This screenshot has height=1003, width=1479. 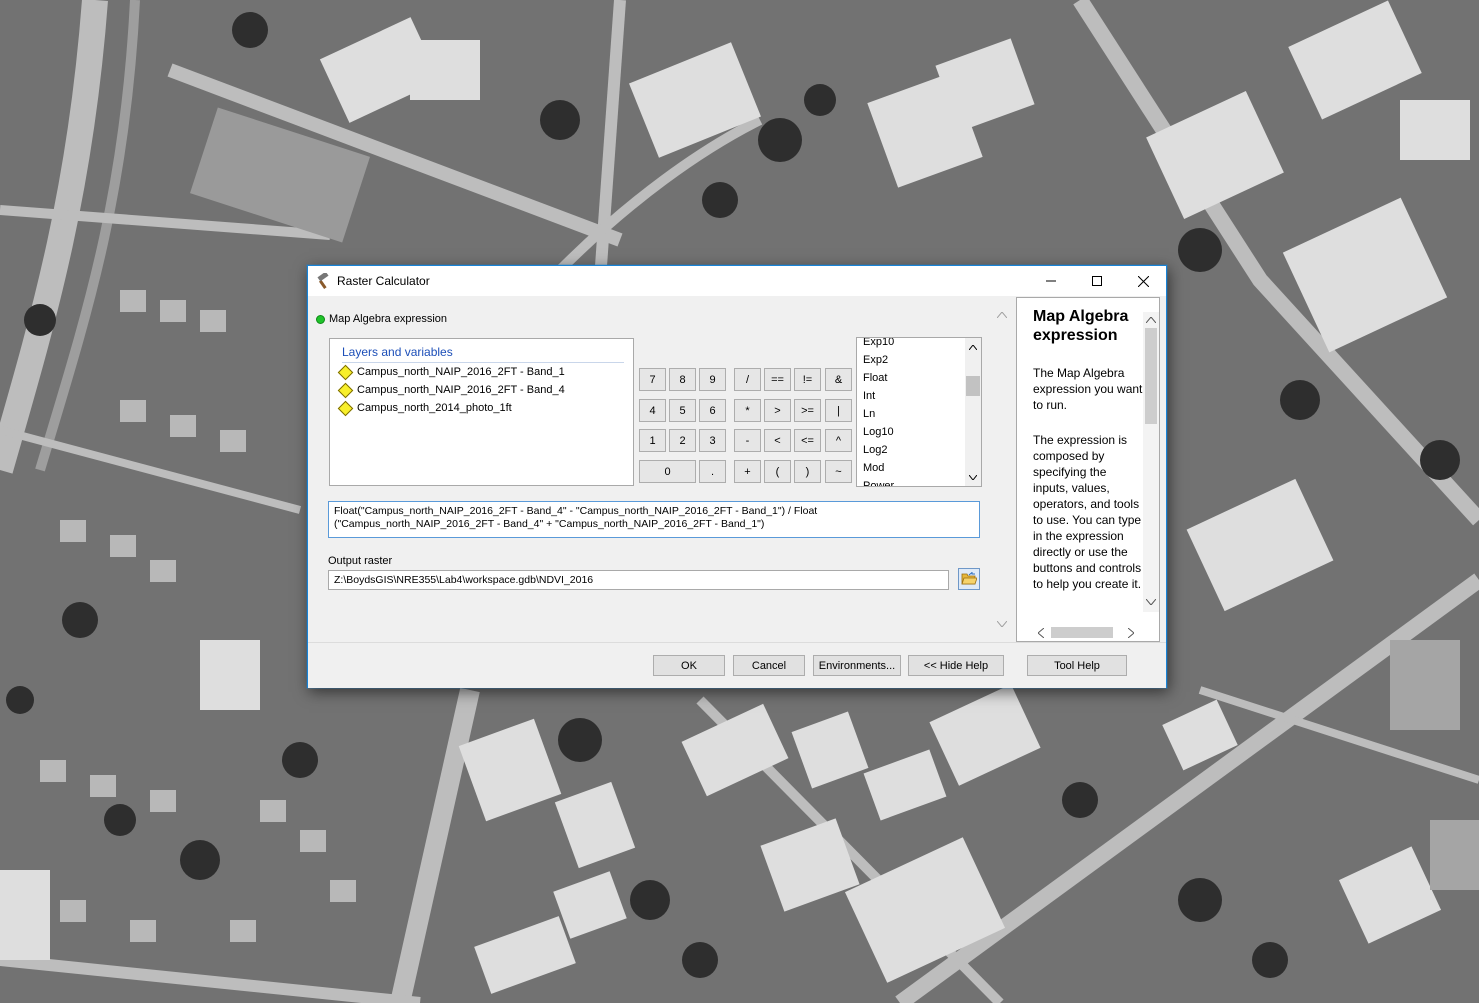 I want to click on calc-button-2: 2, so click(x=682, y=440).